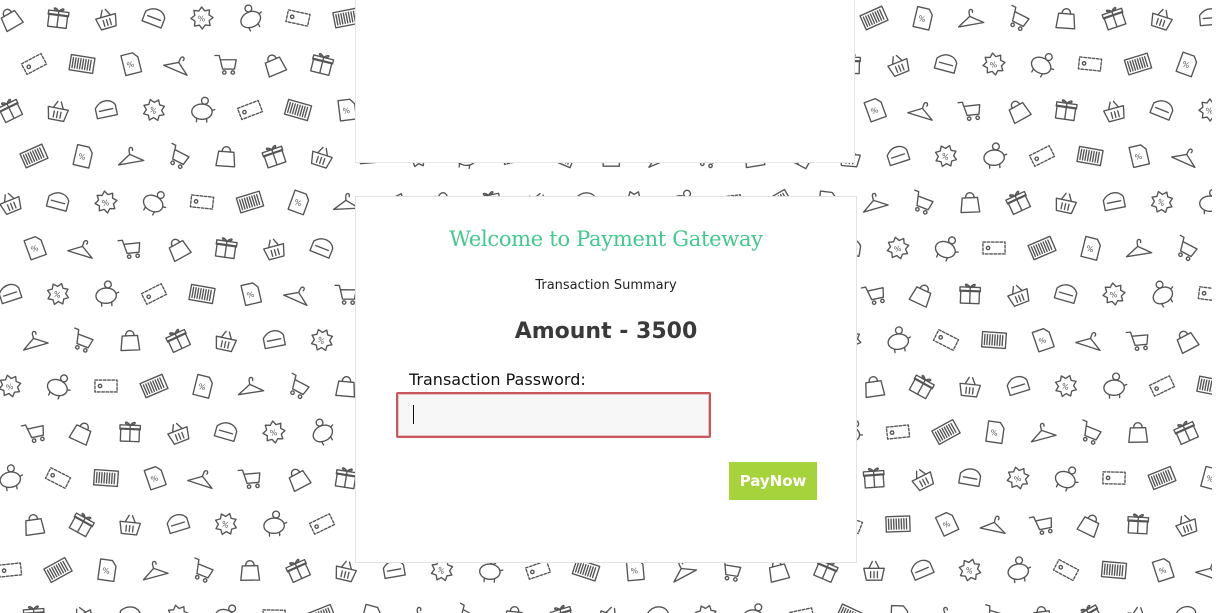 The image size is (1229, 613). I want to click on transaction-summary-label: Transaction Summary, so click(606, 285).